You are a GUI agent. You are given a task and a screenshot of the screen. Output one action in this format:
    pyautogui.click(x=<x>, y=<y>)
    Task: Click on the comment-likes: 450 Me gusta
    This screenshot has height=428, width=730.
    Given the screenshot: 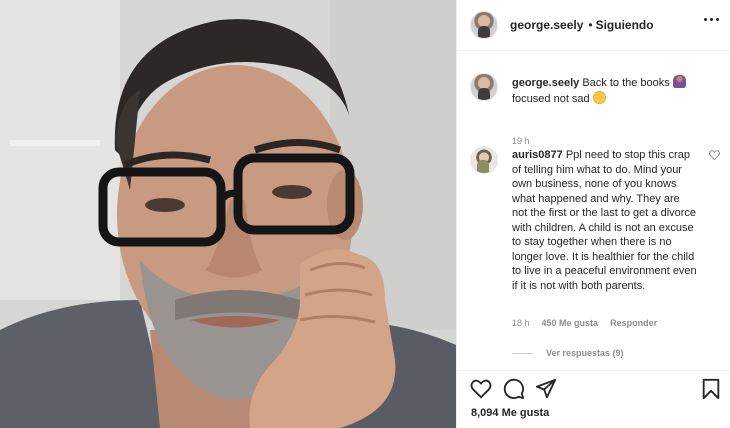 What is the action you would take?
    pyautogui.click(x=570, y=323)
    